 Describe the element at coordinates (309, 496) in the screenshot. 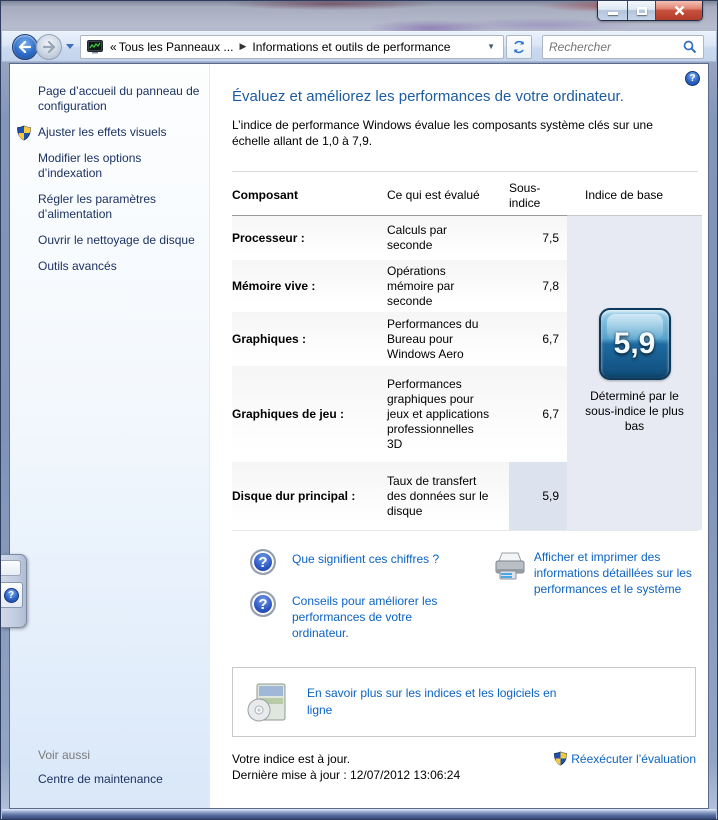

I see `row-primary-disk-component: Disque dur principal :` at that location.